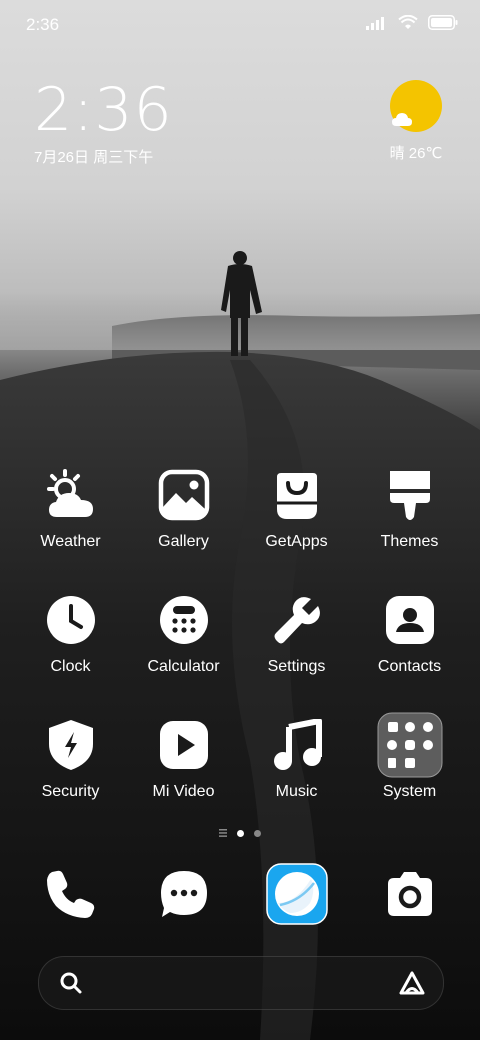 The height and width of the screenshot is (1040, 480). I want to click on status-time: 2:36, so click(43, 24).